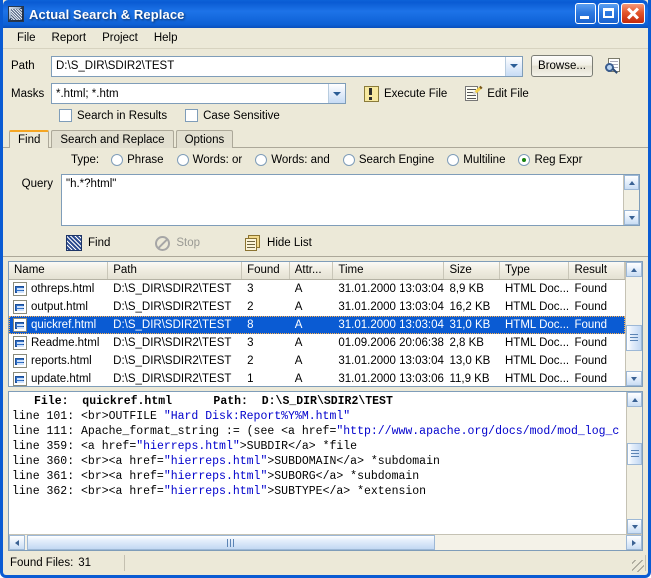 This screenshot has height=578, width=651. What do you see at coordinates (17, 542) in the screenshot?
I see `scroll-left-icon` at bounding box center [17, 542].